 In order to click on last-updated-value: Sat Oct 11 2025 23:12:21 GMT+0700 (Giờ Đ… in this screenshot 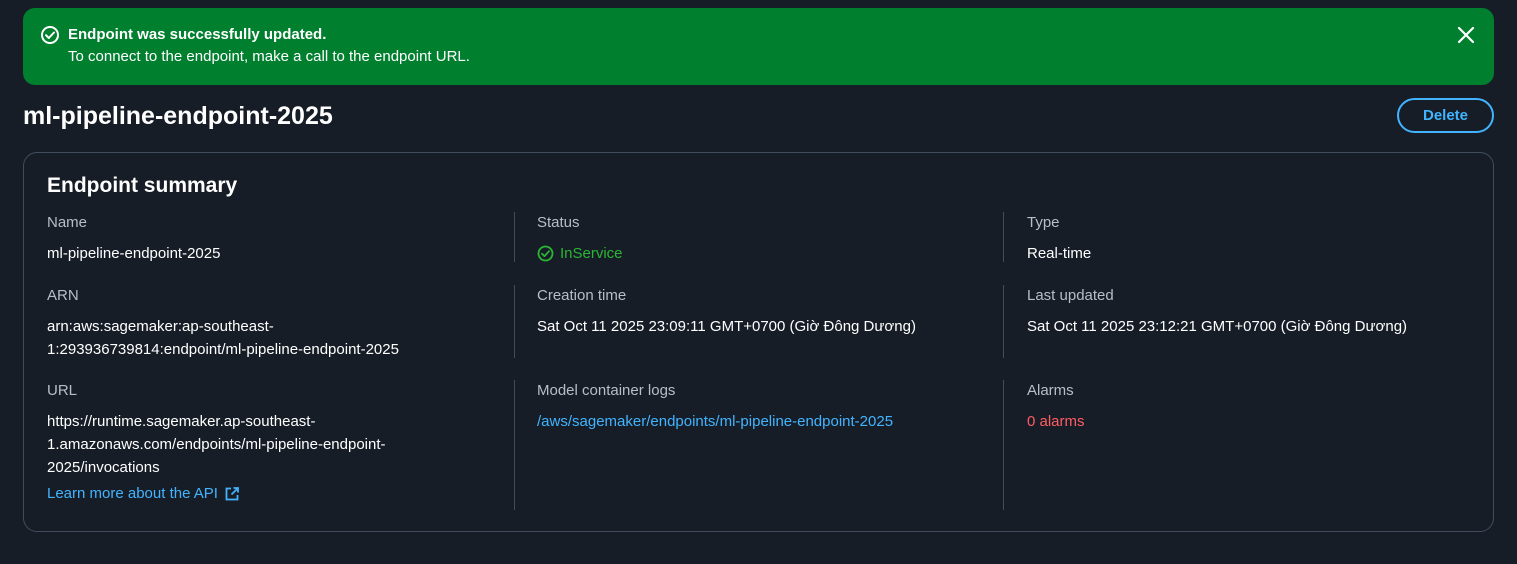, I will do `click(1217, 326)`.